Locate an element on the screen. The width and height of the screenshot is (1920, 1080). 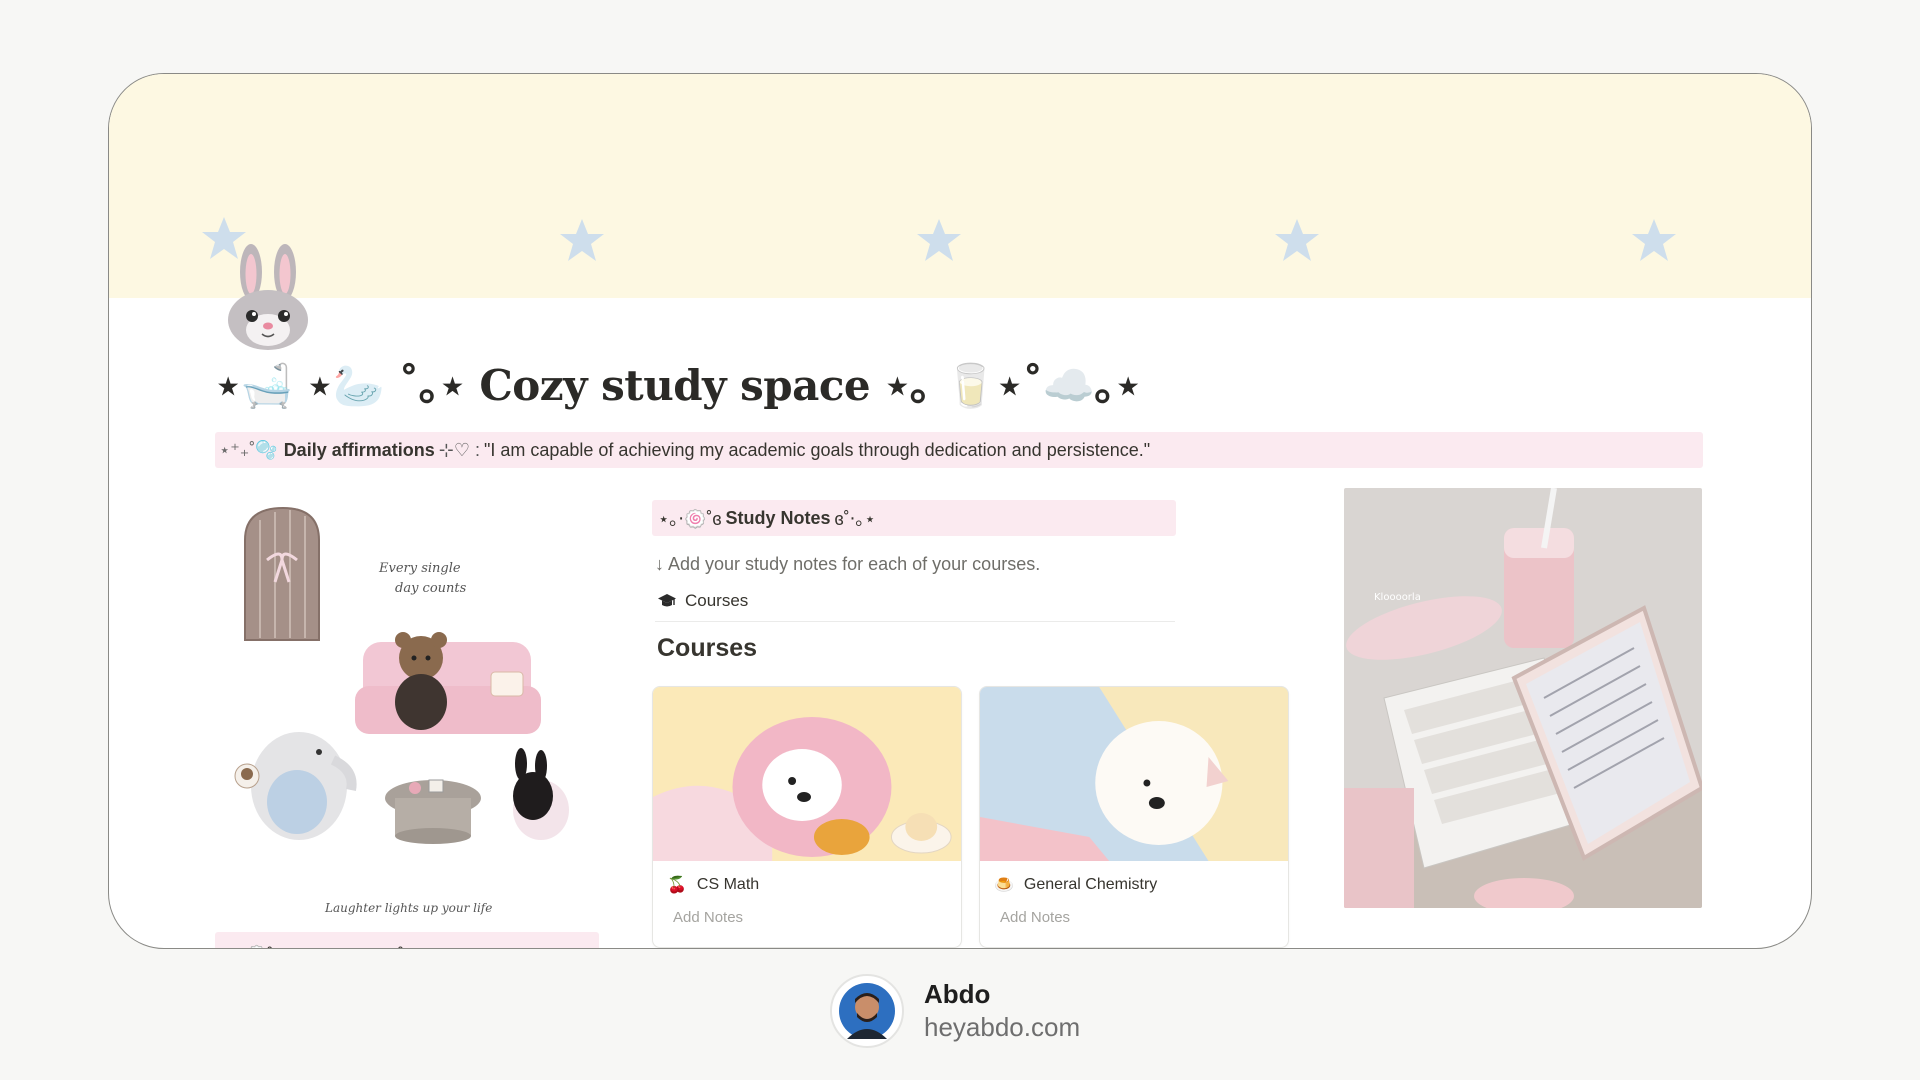
cherry-icon: 🍒 is located at coordinates (677, 885).